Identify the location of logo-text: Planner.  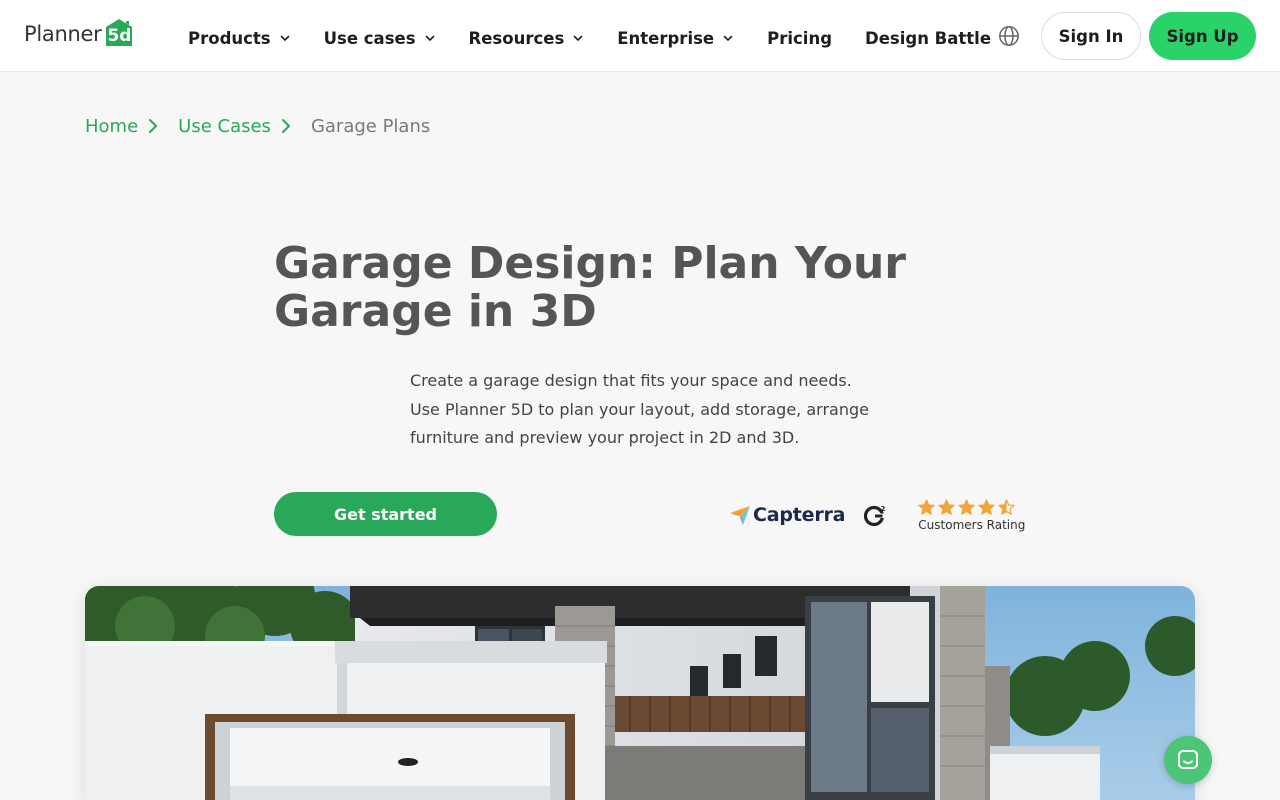
(63, 34).